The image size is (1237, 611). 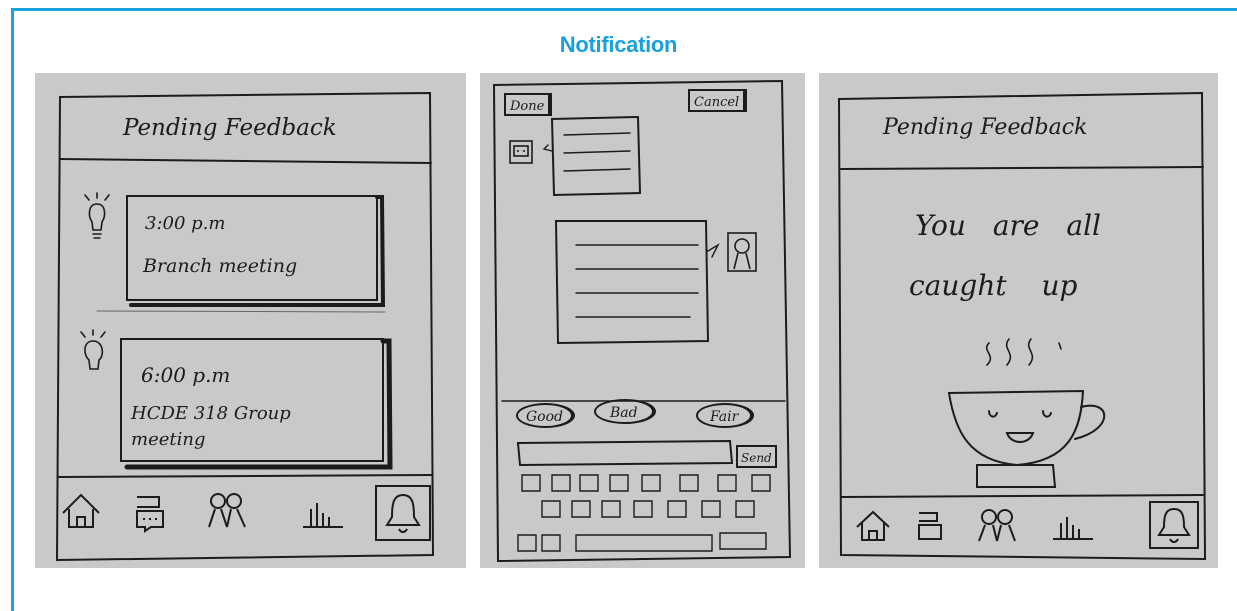 I want to click on rating-fair-label: Fair, so click(x=724, y=417).